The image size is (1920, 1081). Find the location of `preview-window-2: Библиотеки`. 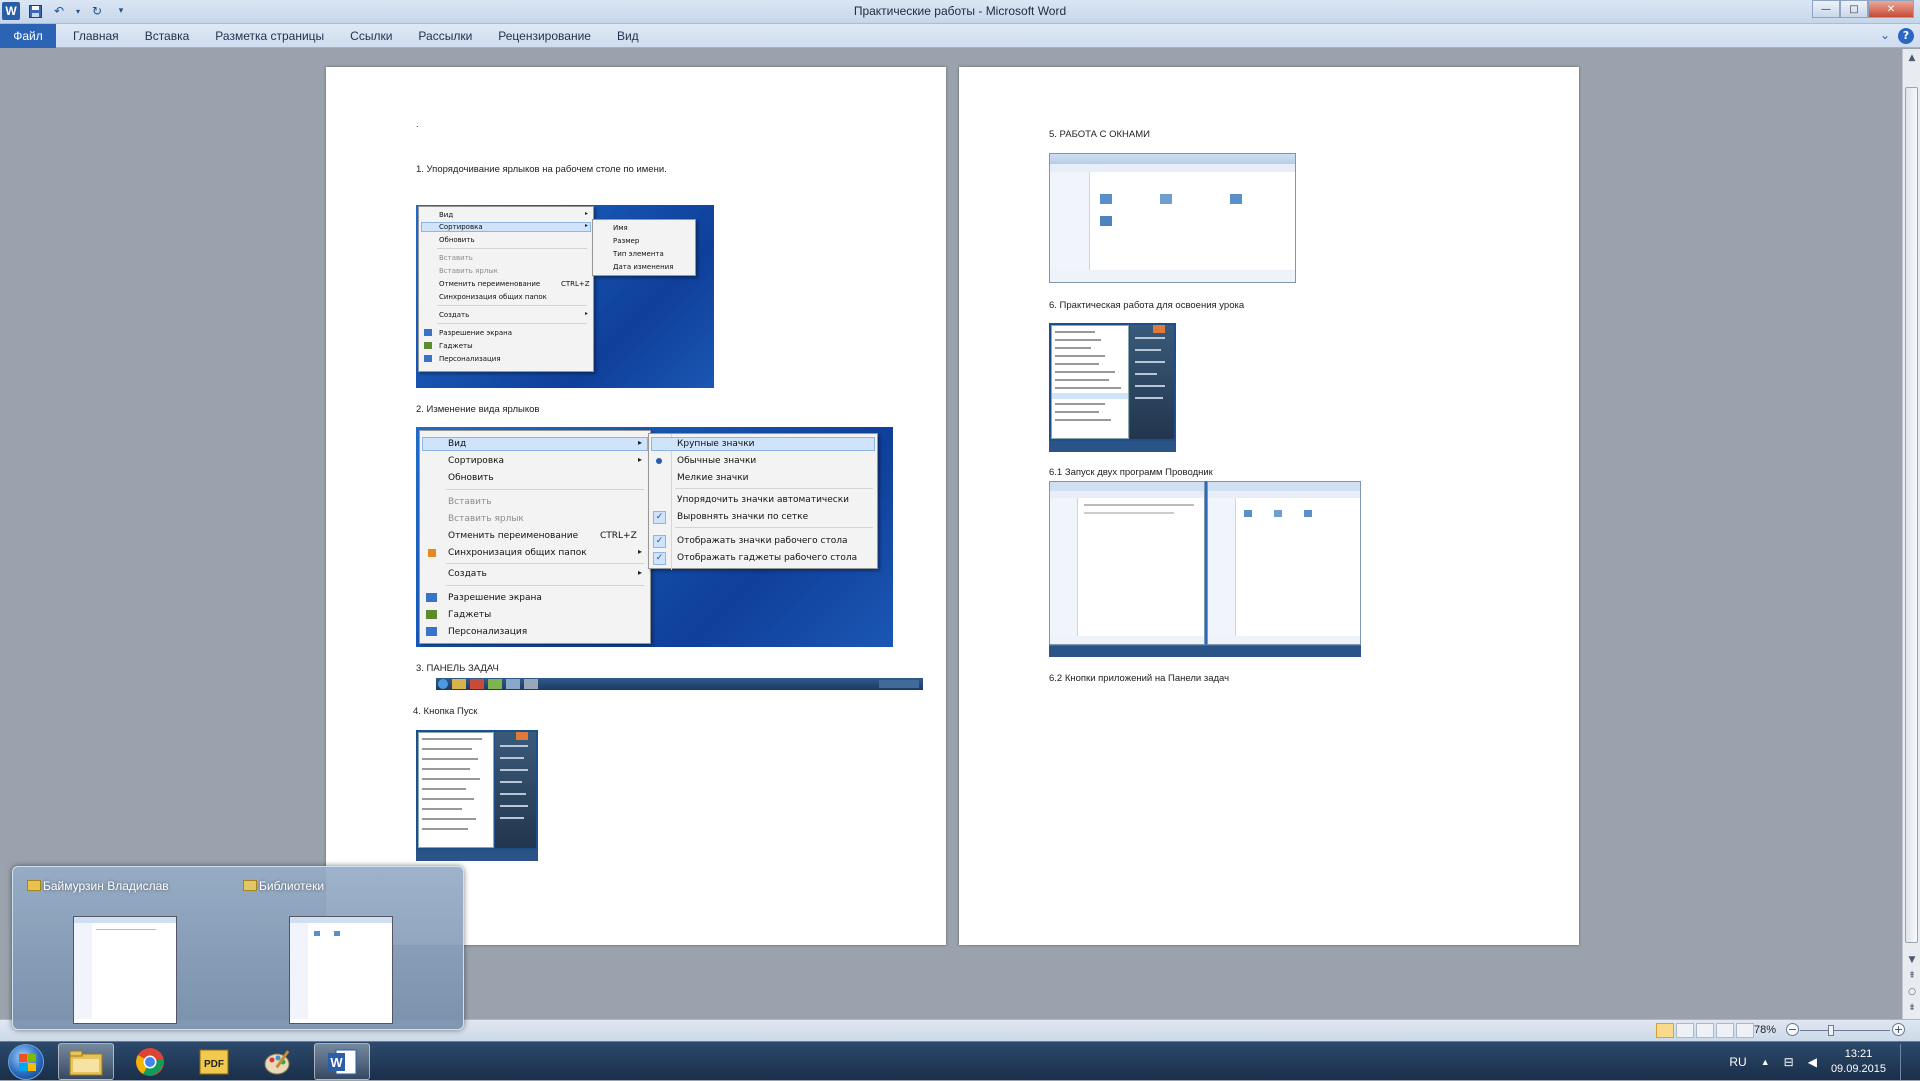

preview-window-2: Библиотеки is located at coordinates (348, 951).